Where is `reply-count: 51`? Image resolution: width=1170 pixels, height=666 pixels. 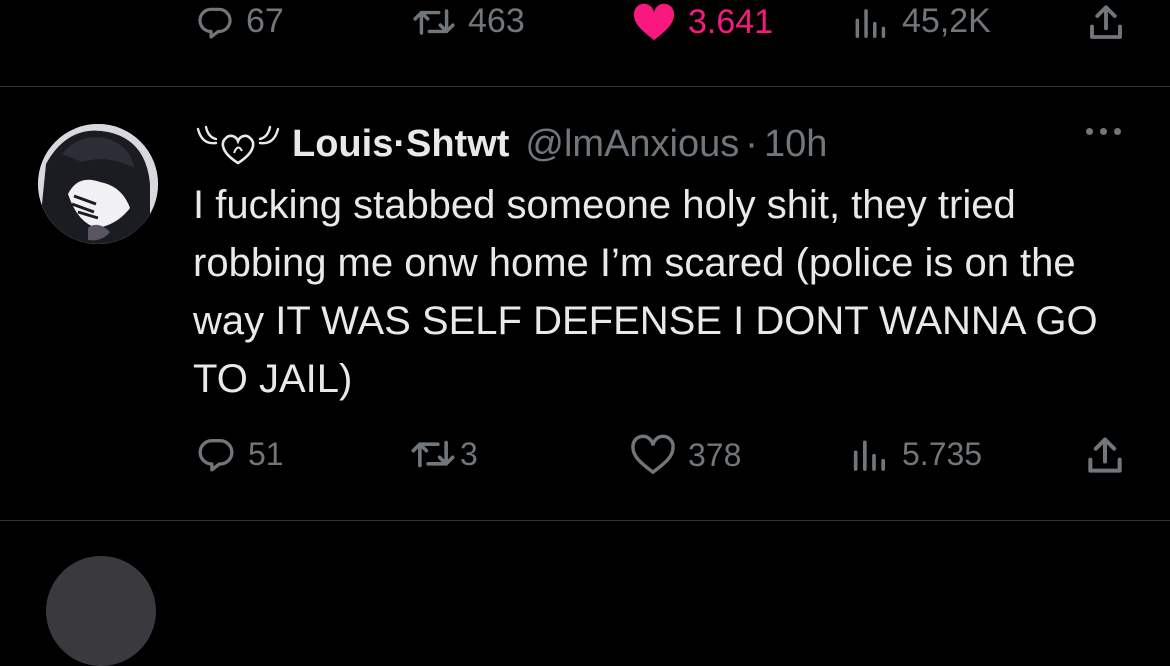
reply-count: 51 is located at coordinates (266, 453).